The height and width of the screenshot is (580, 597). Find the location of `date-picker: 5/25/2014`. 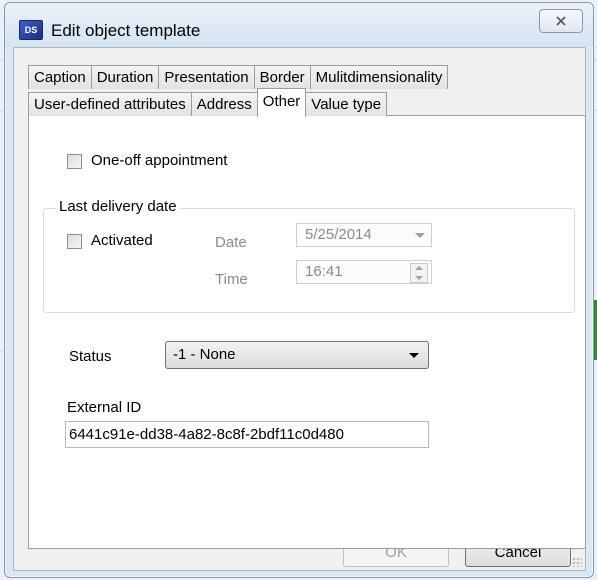

date-picker: 5/25/2014 is located at coordinates (364, 235).